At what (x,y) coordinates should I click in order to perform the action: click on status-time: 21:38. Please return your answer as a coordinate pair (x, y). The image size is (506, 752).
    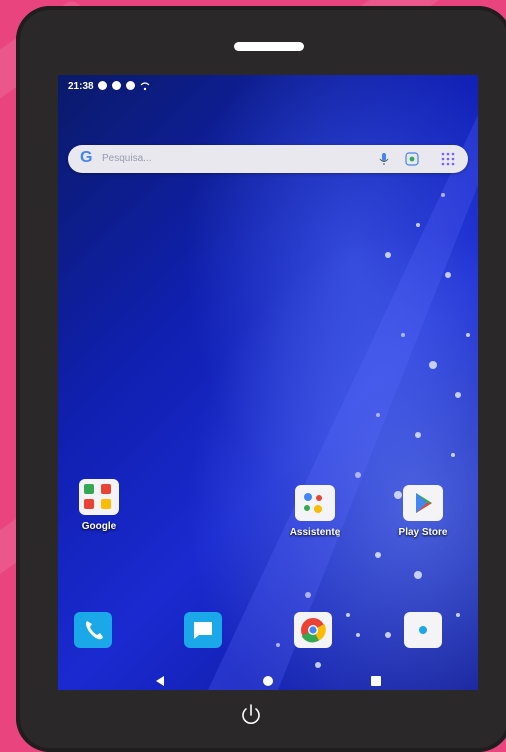
    Looking at the image, I should click on (81, 86).